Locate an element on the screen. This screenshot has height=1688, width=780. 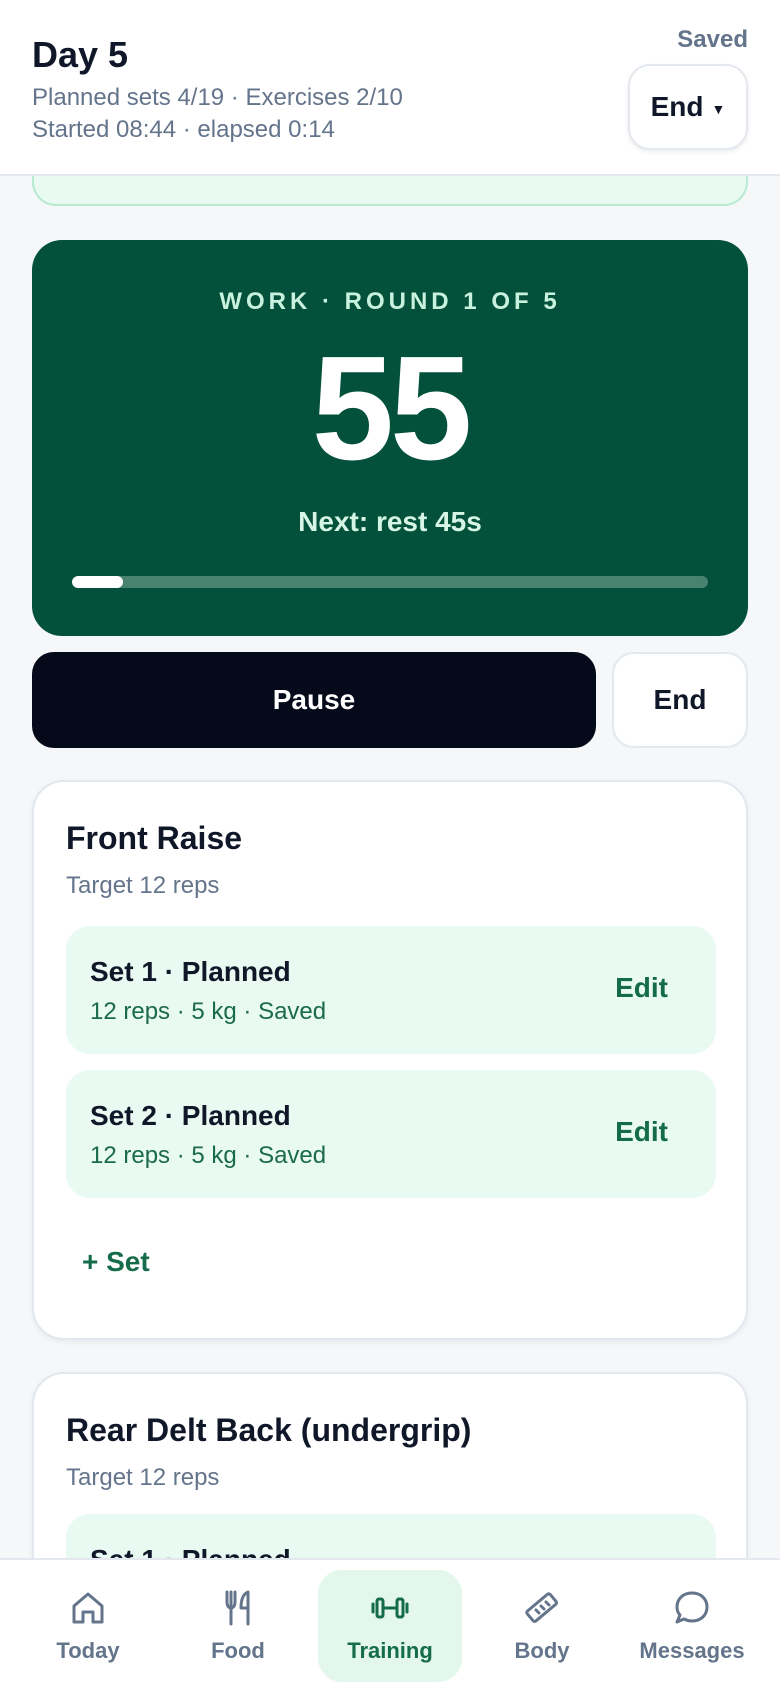
home-icon is located at coordinates (88, 1608).